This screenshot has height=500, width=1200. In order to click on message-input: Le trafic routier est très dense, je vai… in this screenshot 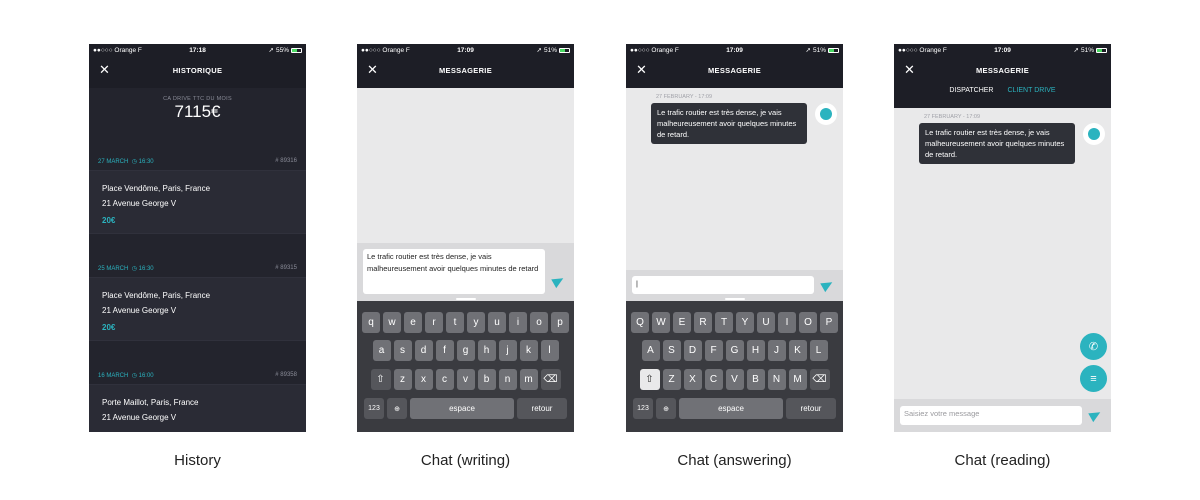, I will do `click(454, 271)`.